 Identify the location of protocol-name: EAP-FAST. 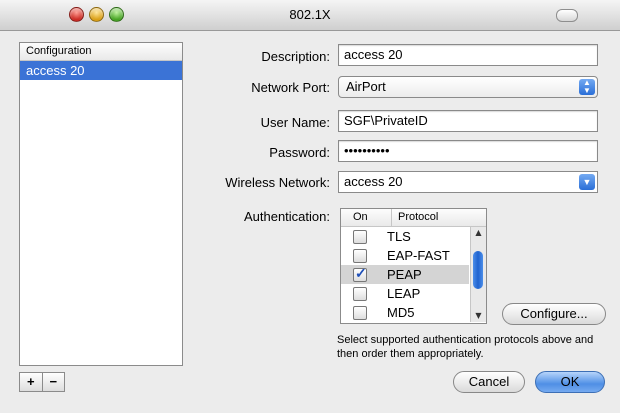
(418, 255).